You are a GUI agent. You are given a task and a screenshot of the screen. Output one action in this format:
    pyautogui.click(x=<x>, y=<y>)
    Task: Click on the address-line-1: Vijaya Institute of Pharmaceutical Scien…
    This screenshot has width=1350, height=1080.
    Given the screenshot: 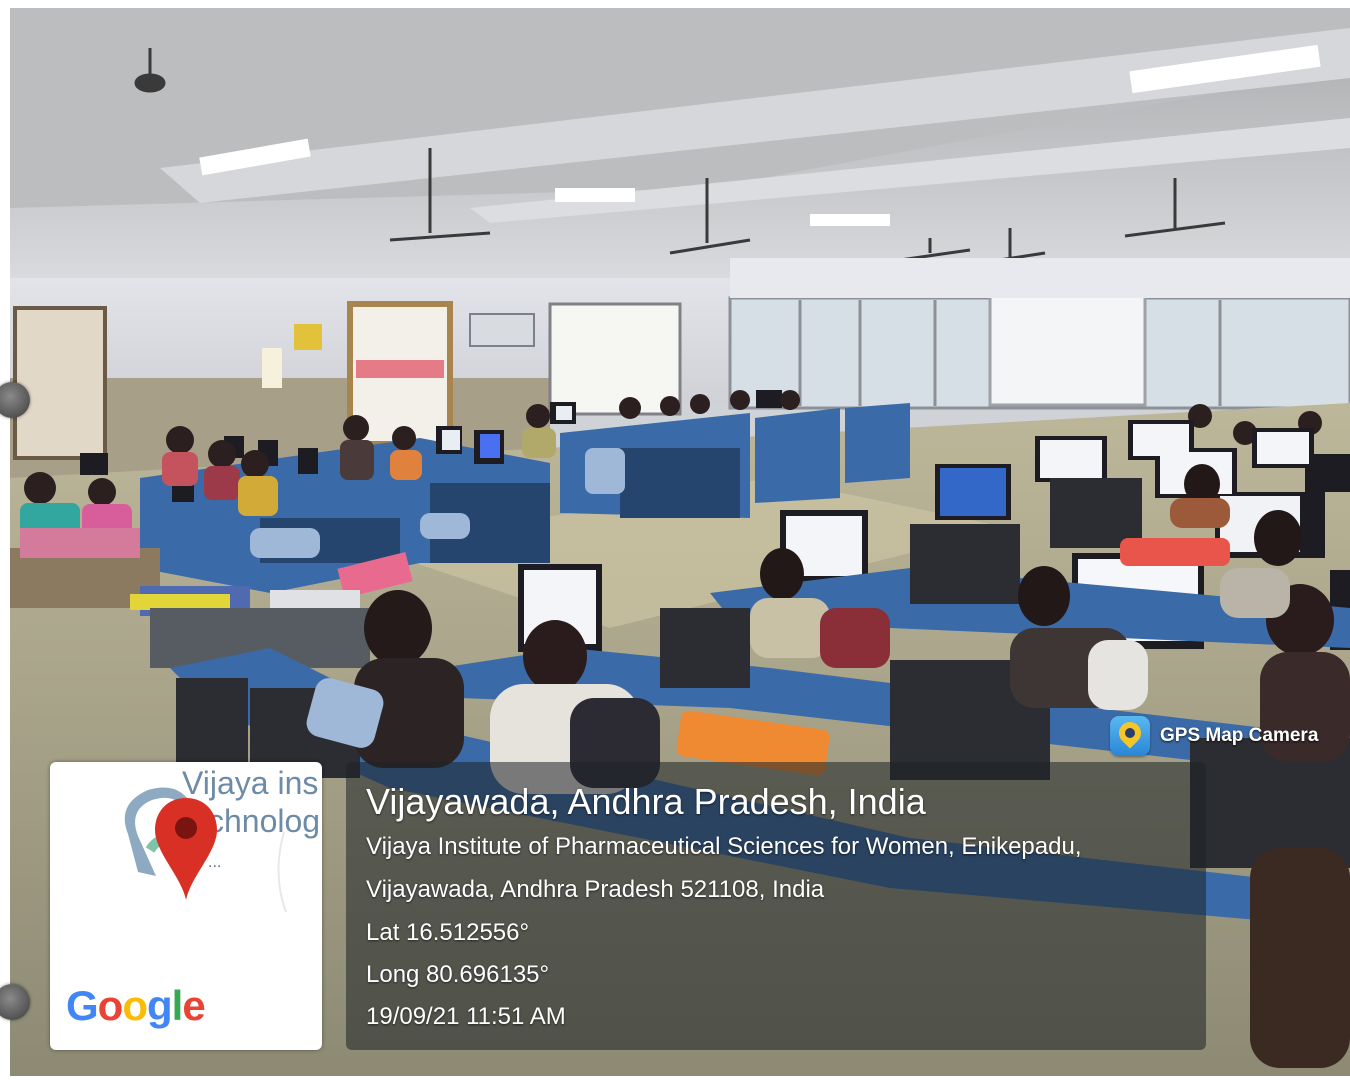 What is the action you would take?
    pyautogui.click(x=724, y=846)
    